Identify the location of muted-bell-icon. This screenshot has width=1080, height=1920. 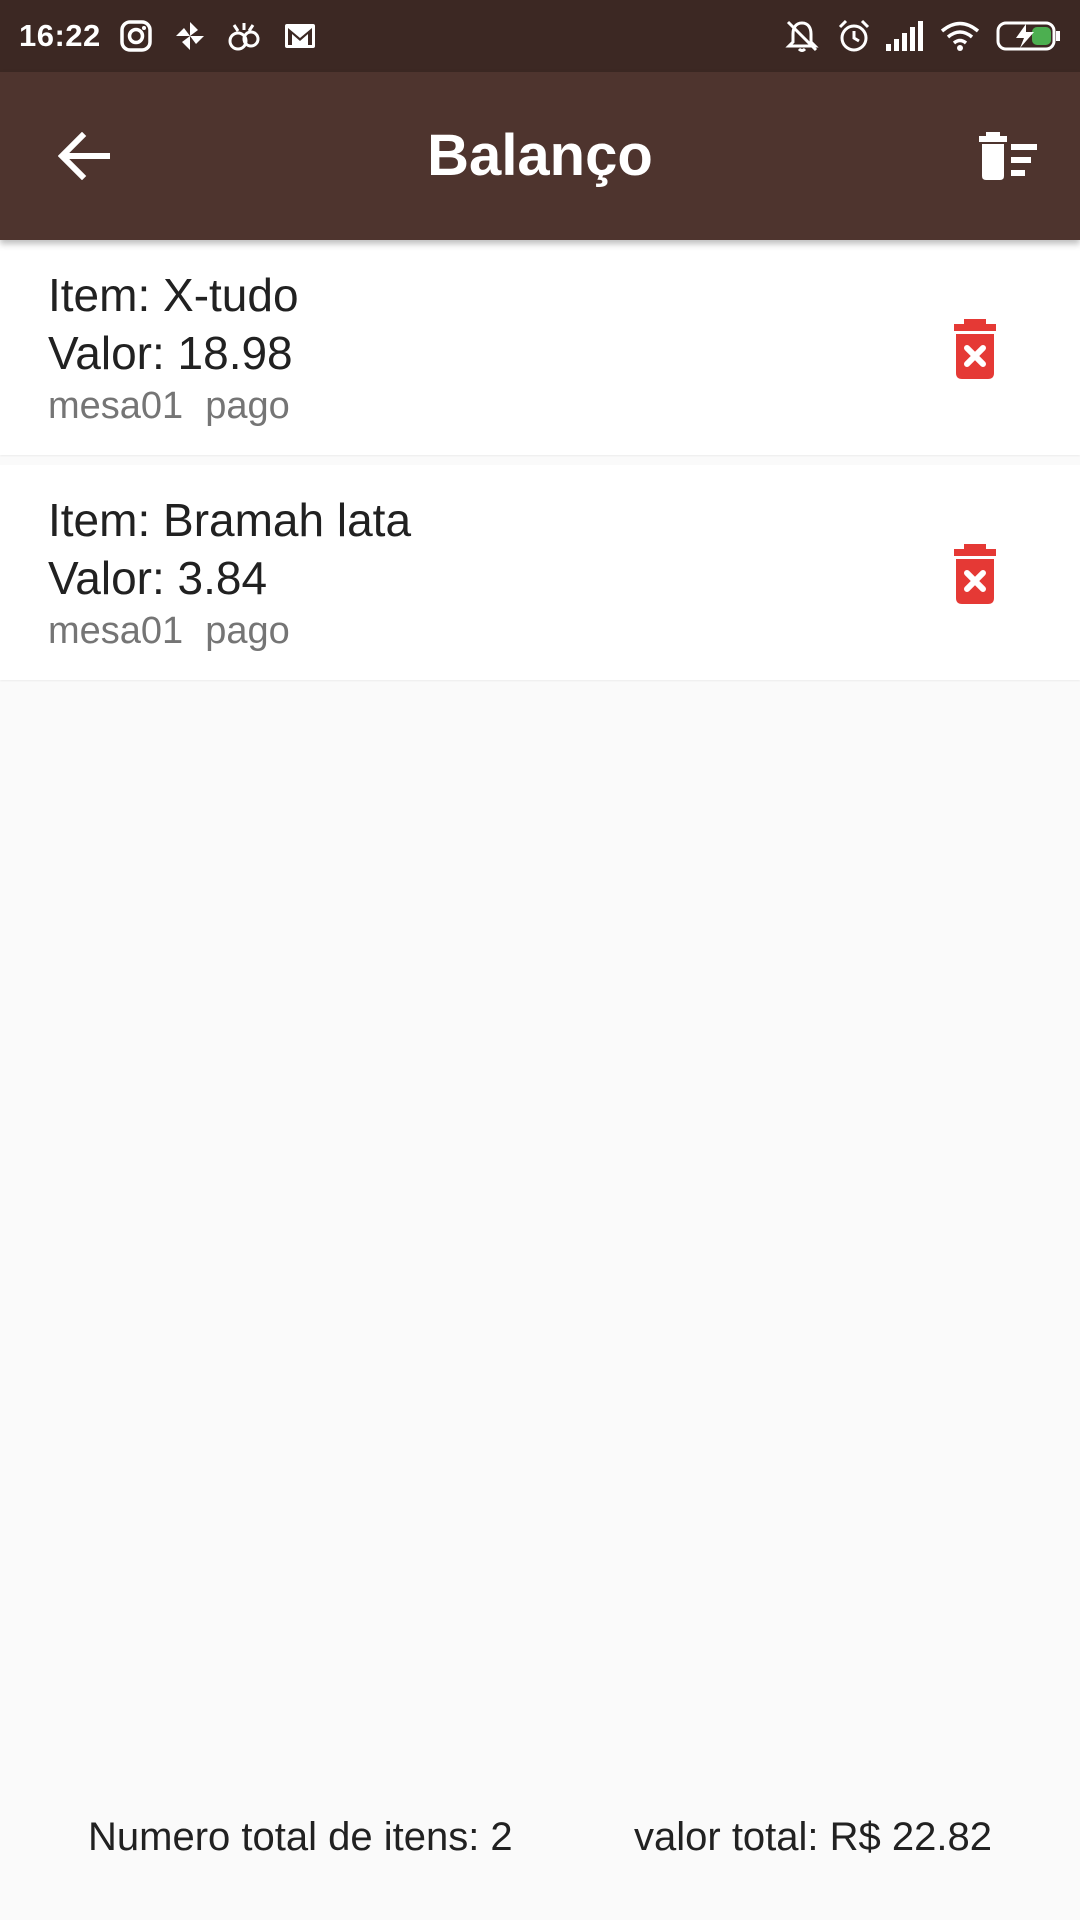
(802, 36).